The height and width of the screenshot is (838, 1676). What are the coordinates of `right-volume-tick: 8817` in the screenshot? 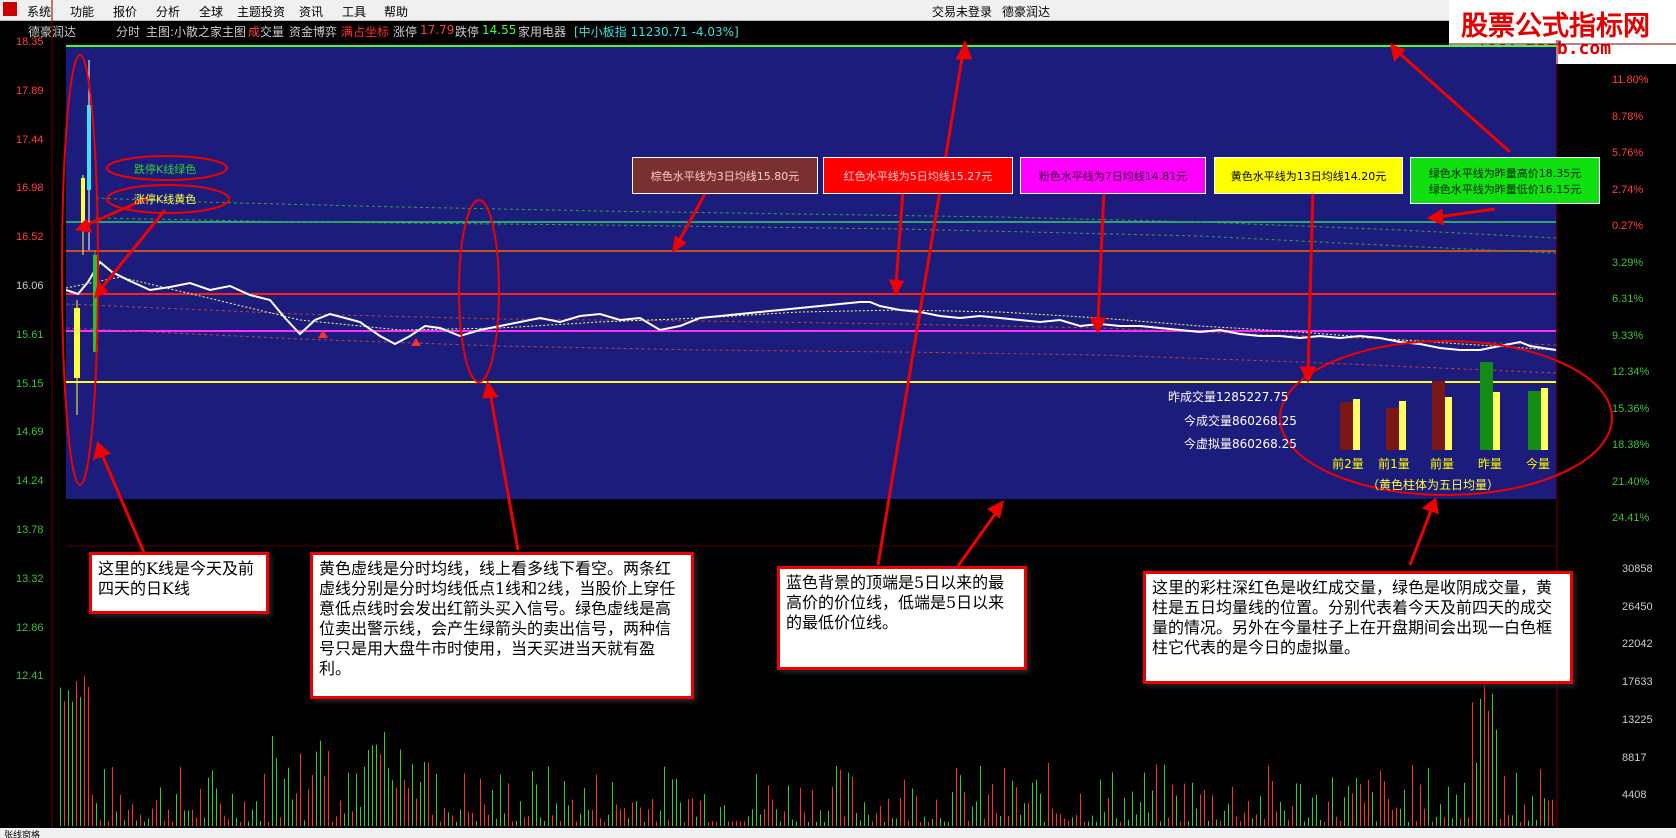 It's located at (1634, 757).